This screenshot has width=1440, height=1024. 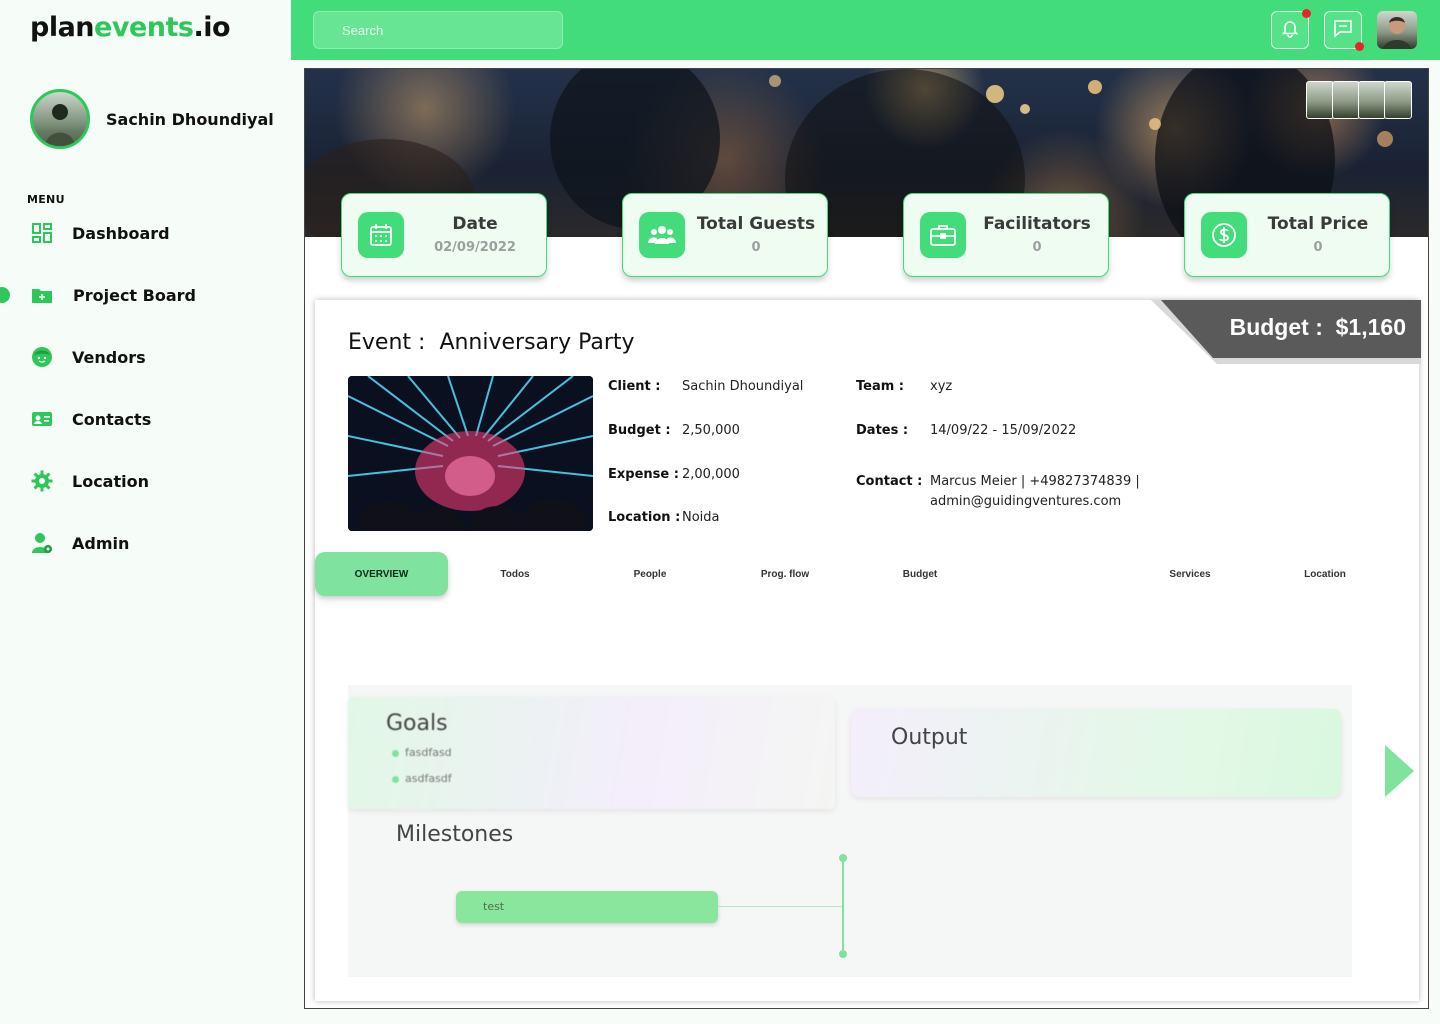 What do you see at coordinates (515, 574) in the screenshot?
I see `tab-todos: Todos` at bounding box center [515, 574].